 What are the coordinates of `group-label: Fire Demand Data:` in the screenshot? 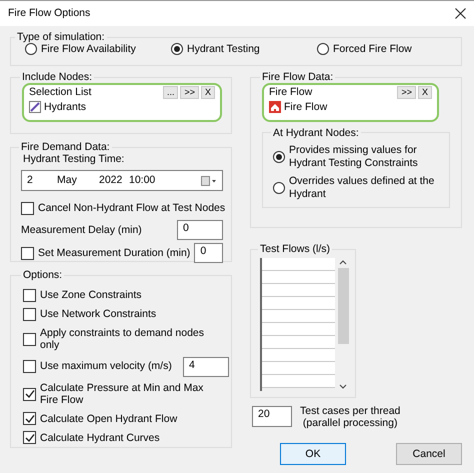 It's located at (65, 147).